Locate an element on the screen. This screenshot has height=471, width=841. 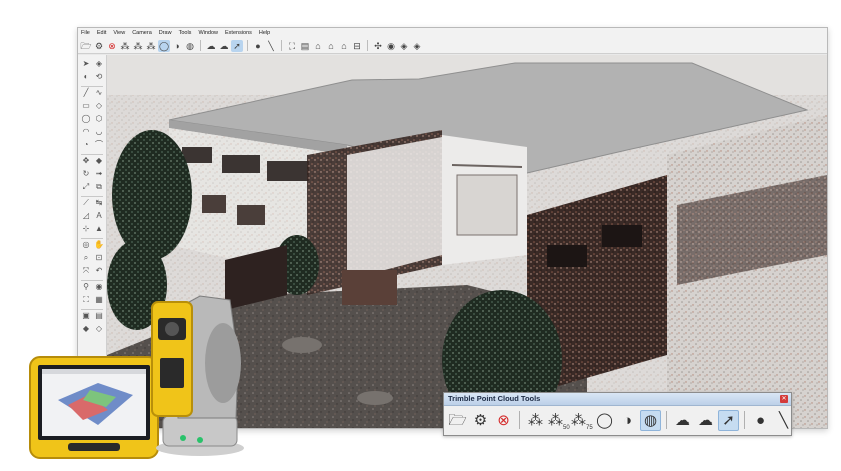
tape-measure-icon: ⟋ is located at coordinates (86, 203).